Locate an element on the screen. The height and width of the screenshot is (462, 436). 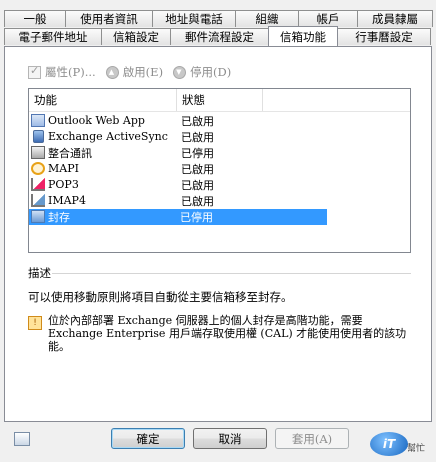
tab-row-top: 一般 使用者資訊 地址與電話 組織 帳戶 成員隸屬 is located at coordinates (218, 19).